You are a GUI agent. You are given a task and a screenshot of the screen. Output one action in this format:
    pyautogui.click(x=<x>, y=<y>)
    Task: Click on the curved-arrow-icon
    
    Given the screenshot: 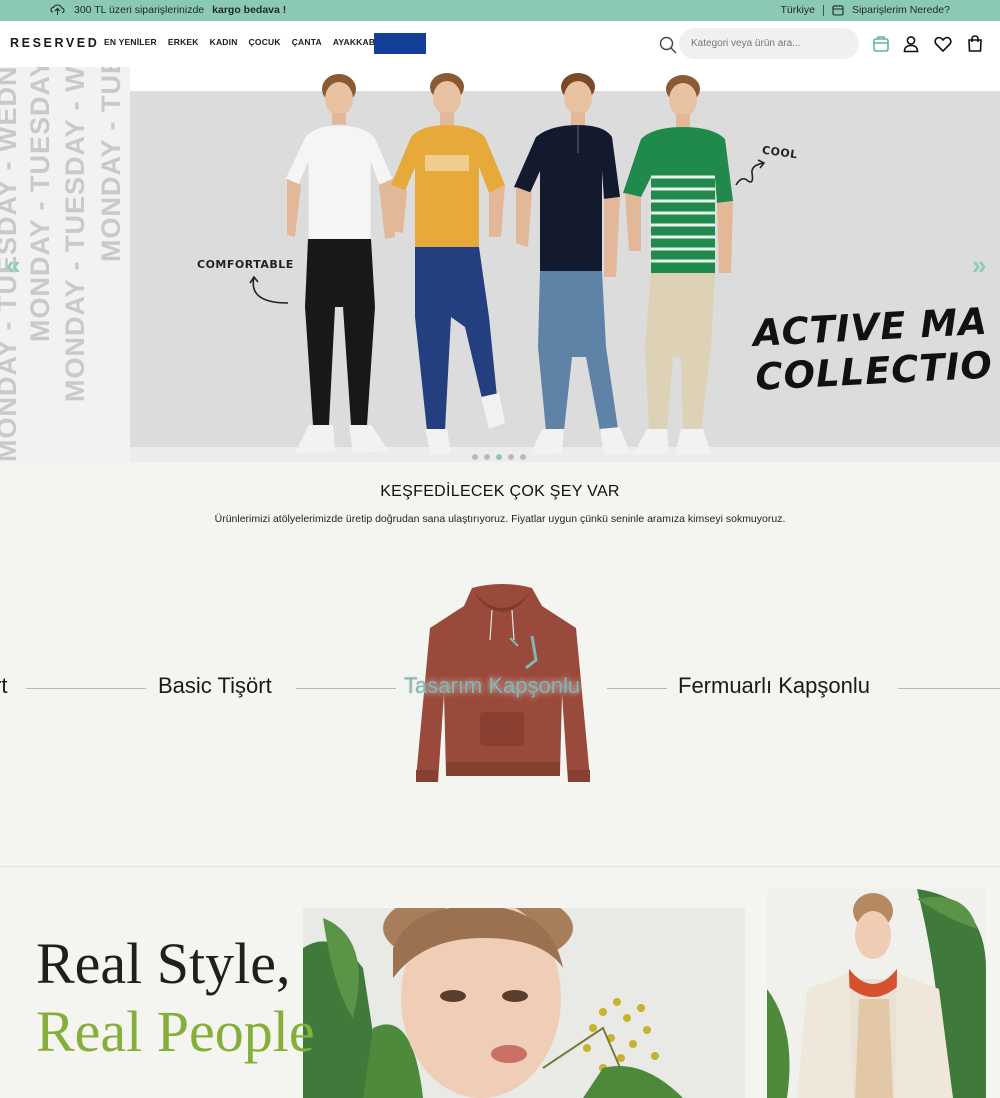 What is the action you would take?
    pyautogui.click(x=269, y=289)
    